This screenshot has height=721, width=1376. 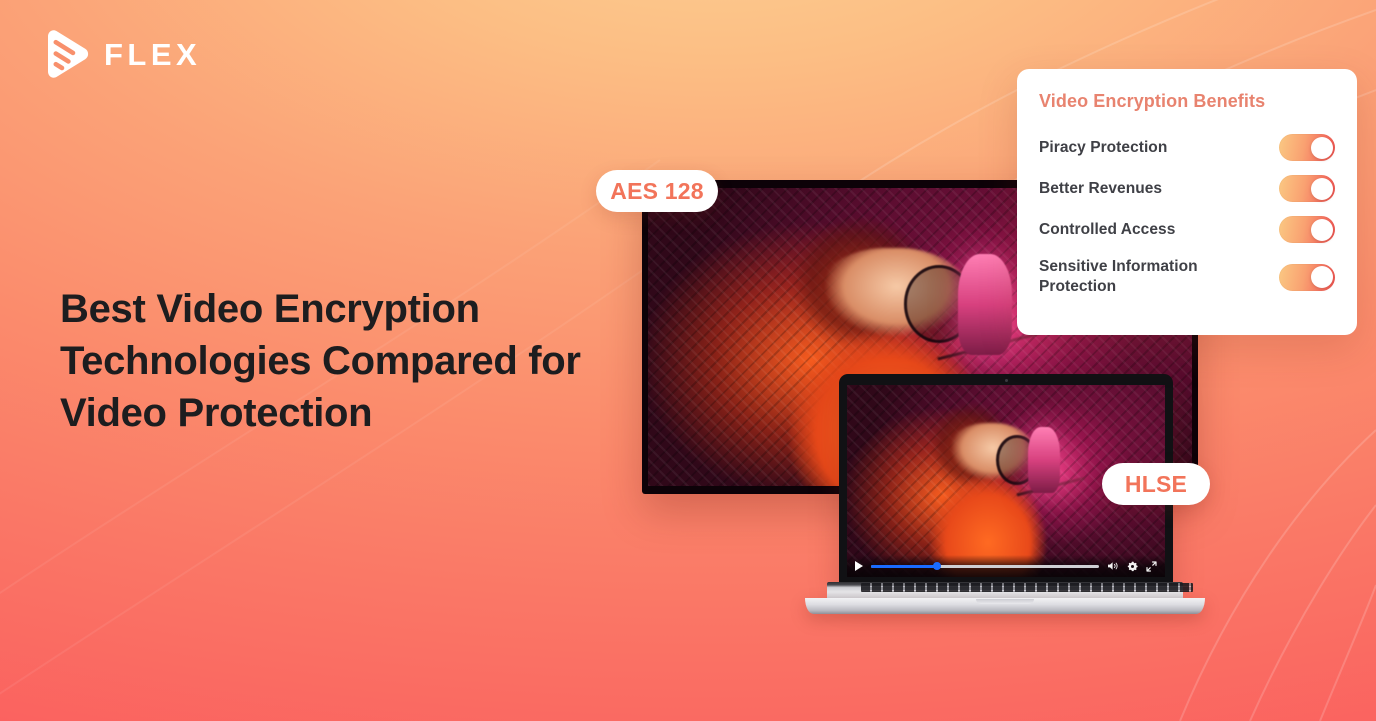 I want to click on video-player-controls, so click(x=1006, y=566).